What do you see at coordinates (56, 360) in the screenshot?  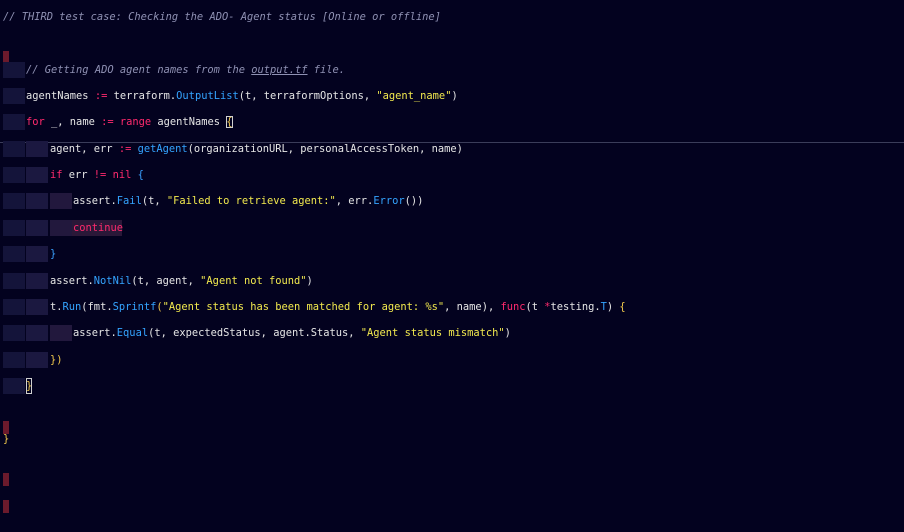 I see `token-bracket: })` at bounding box center [56, 360].